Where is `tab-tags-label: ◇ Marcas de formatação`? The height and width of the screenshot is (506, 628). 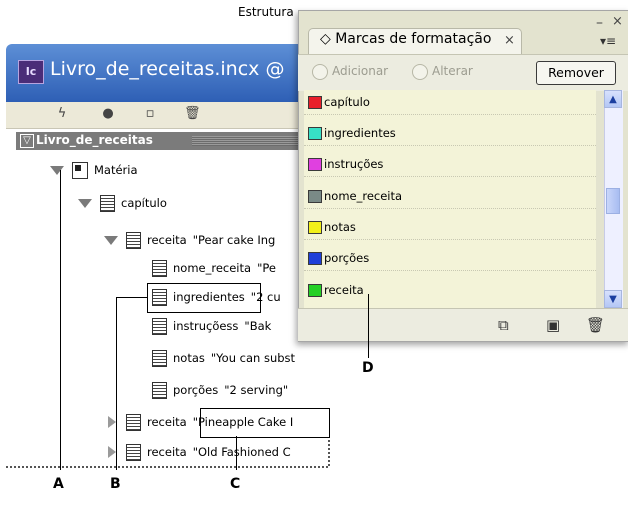 tab-tags-label: ◇ Marcas de formatação is located at coordinates (406, 39).